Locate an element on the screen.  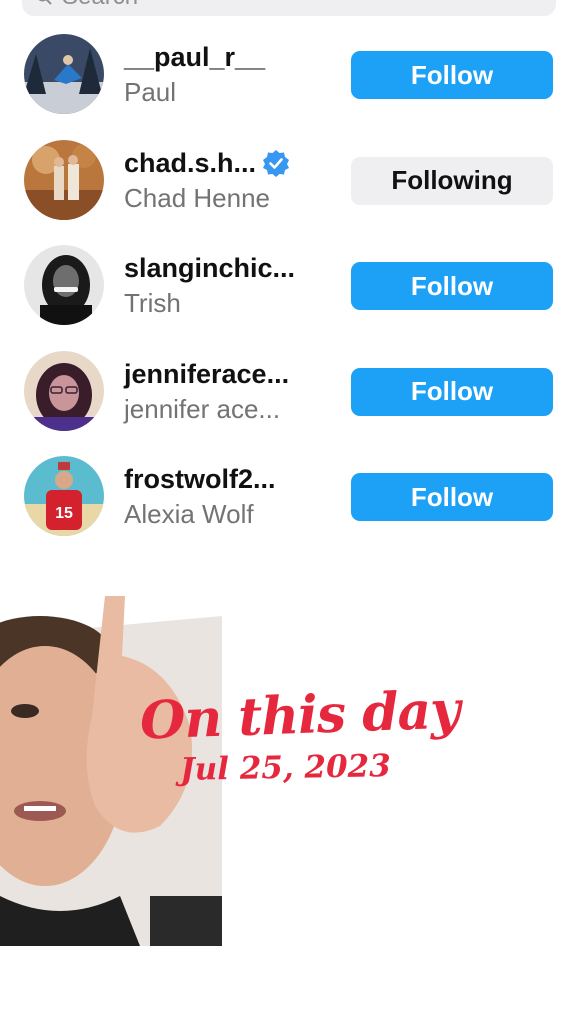
list-item: __paul_r__ Paul Follow is located at coordinates (288, 73).